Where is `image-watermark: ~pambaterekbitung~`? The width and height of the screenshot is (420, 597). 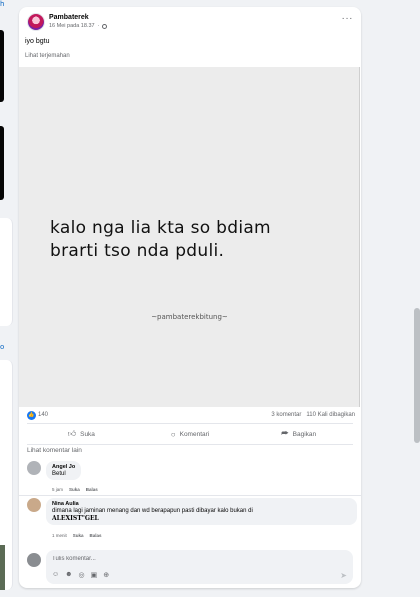
image-watermark: ~pambaterekbitung~ is located at coordinates (189, 317).